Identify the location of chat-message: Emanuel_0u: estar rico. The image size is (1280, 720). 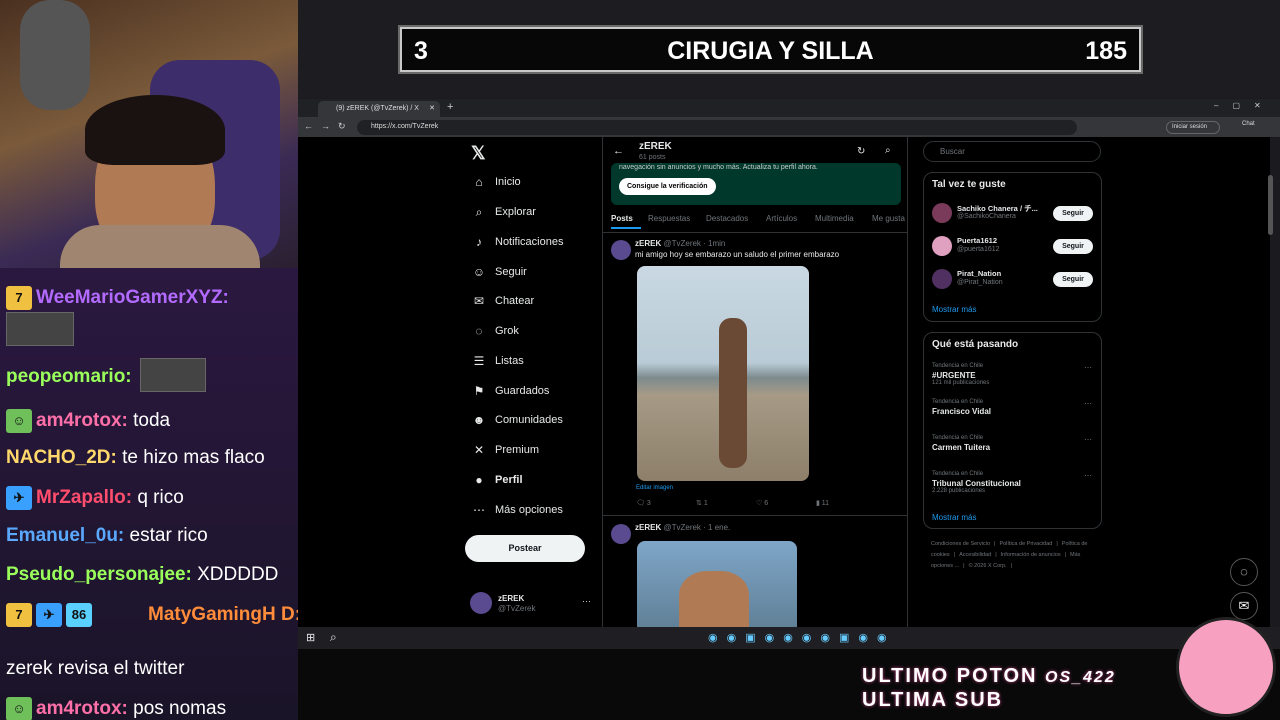
(107, 536).